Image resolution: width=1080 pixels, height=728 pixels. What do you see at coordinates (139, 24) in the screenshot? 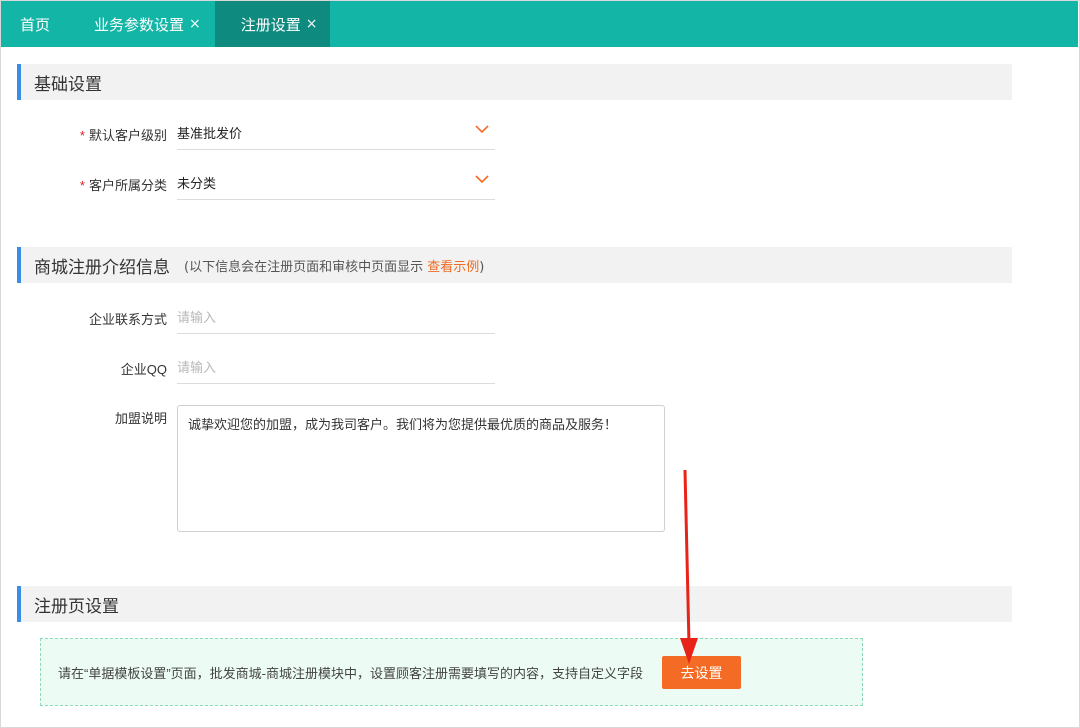
I see `tab-label: 业务参数设置` at bounding box center [139, 24].